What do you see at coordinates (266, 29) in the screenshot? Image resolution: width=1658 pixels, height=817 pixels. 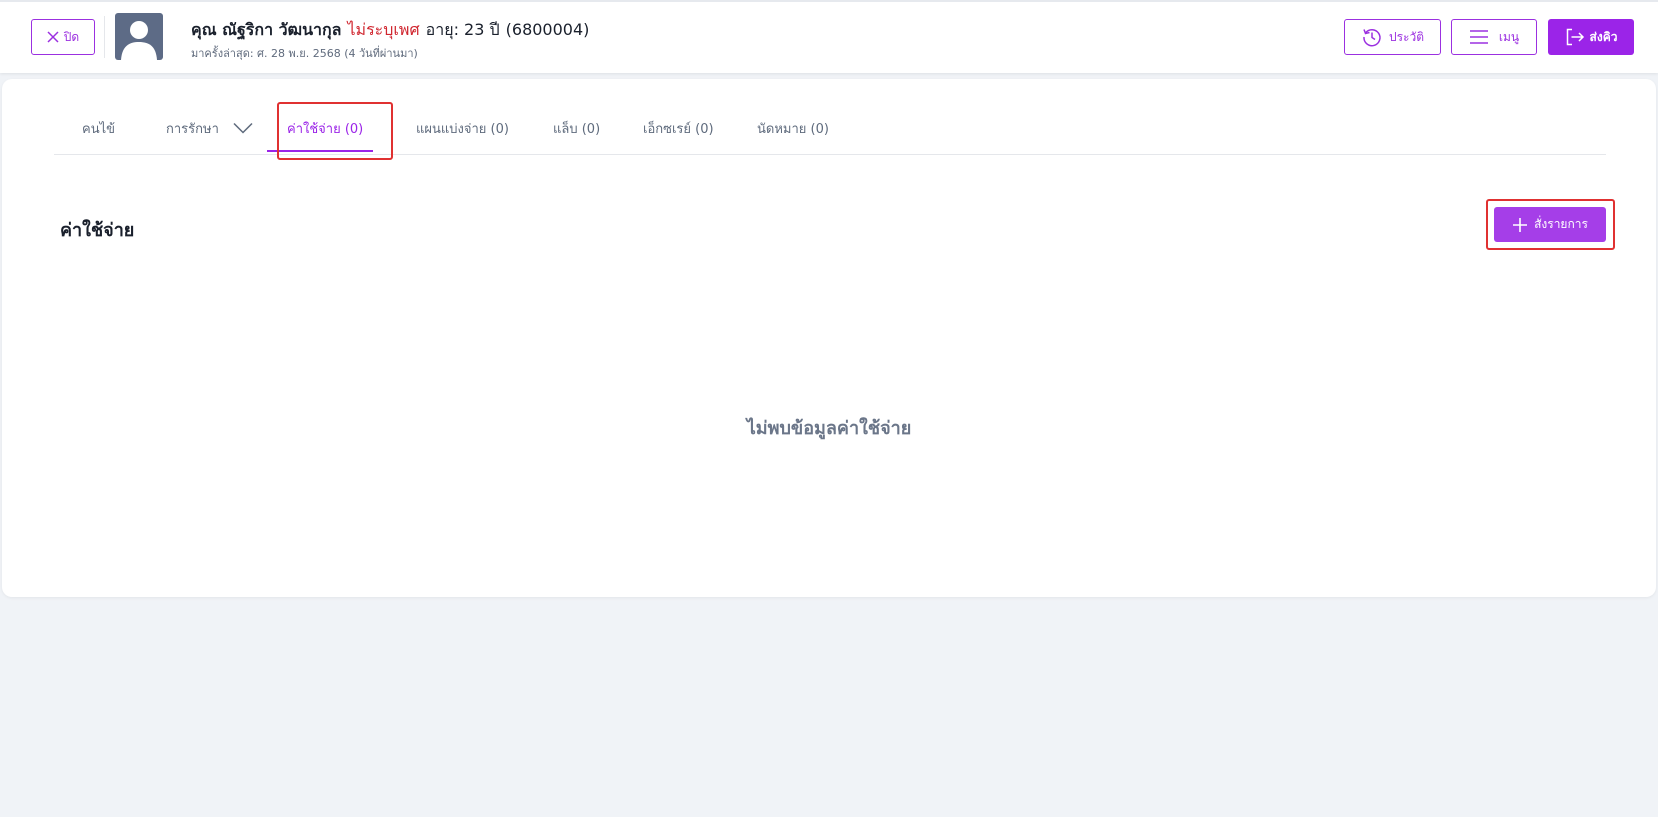 I see `patient-name: คุณ ณัฐริกา วัฒนากุล` at bounding box center [266, 29].